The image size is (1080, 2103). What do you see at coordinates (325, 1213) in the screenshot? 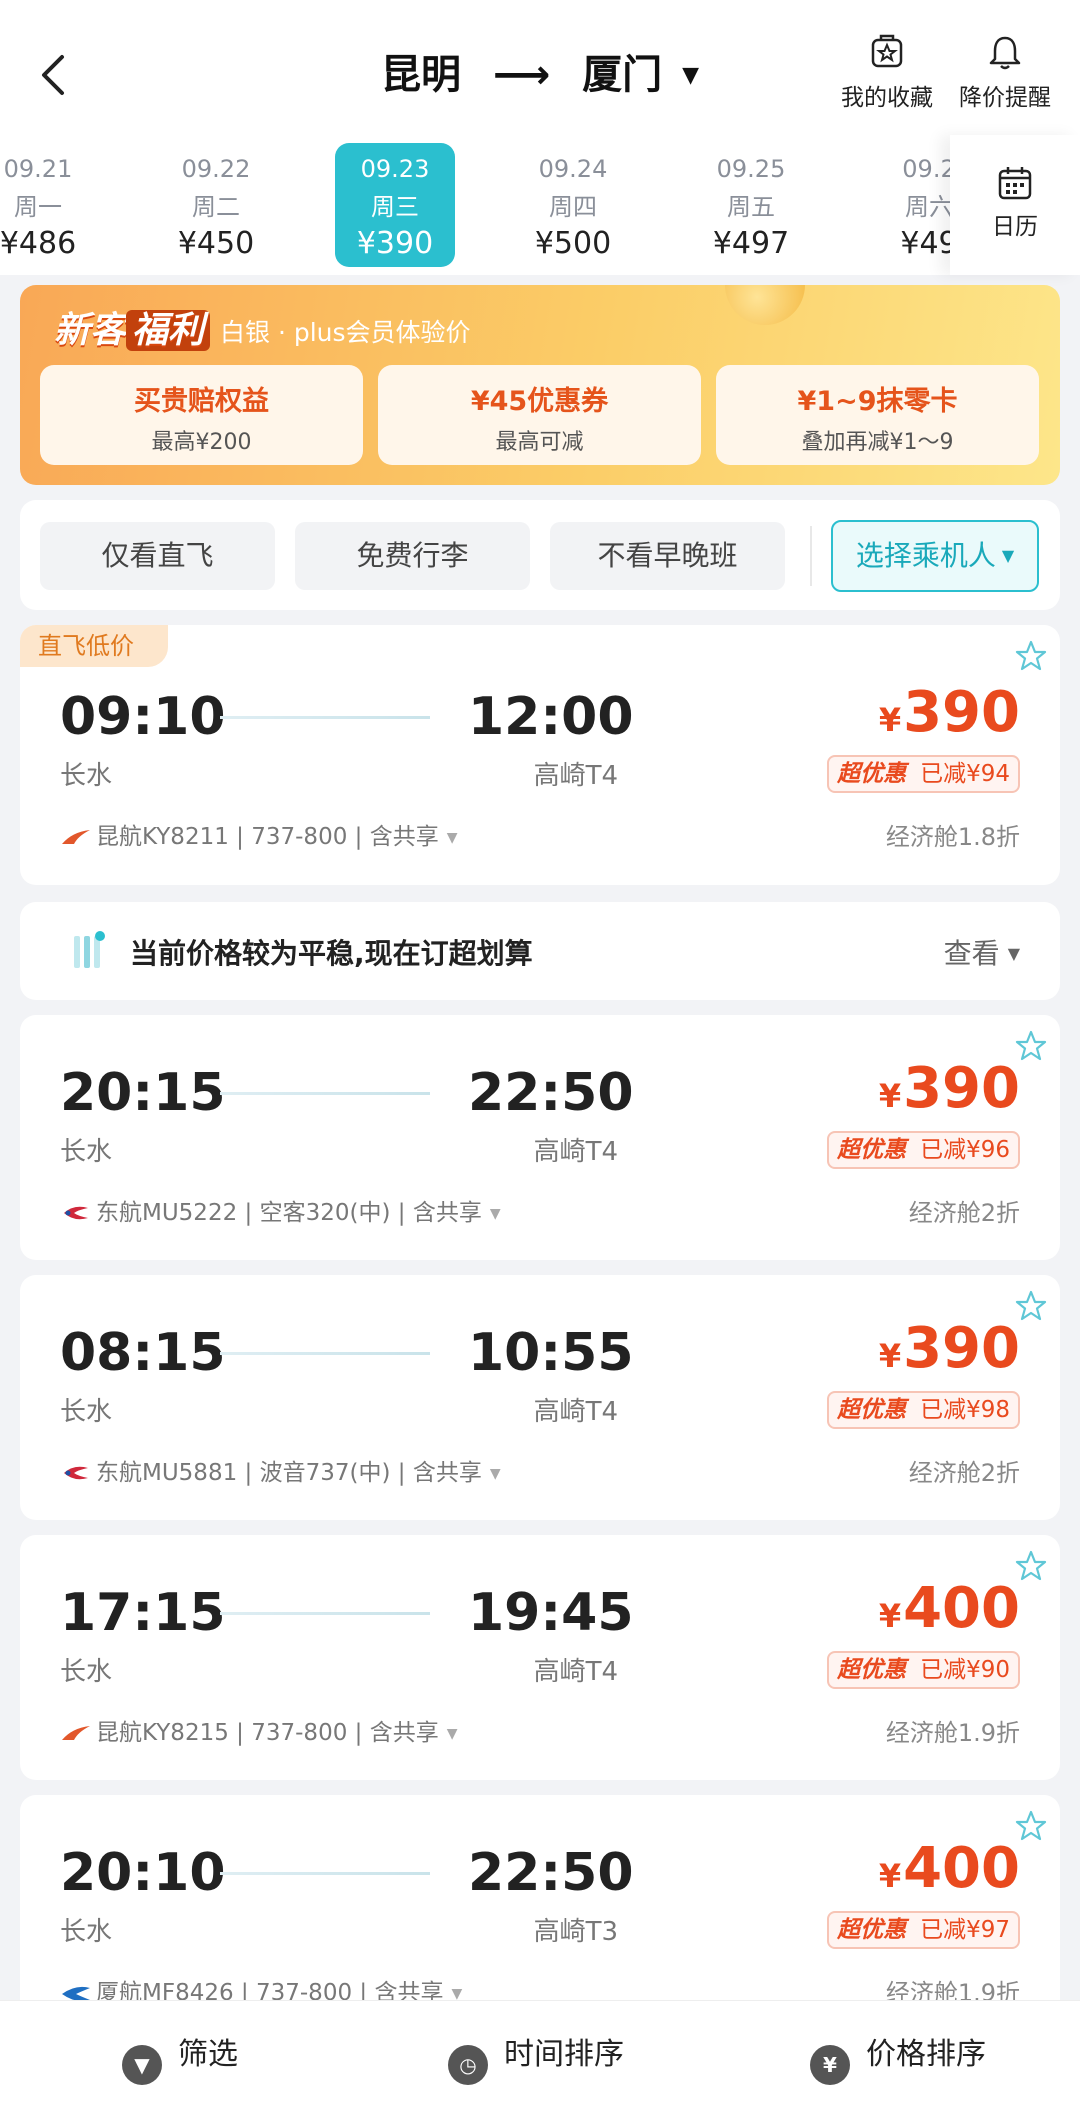
I see `aircraft-type: 空客320(中)` at bounding box center [325, 1213].